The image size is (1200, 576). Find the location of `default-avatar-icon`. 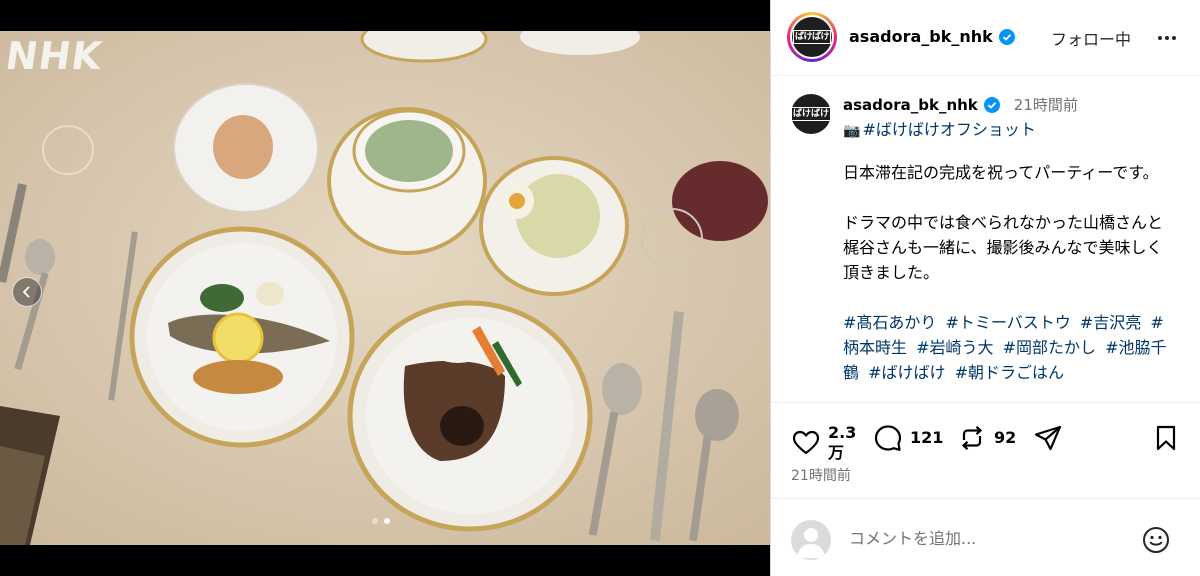

default-avatar-icon is located at coordinates (811, 543).